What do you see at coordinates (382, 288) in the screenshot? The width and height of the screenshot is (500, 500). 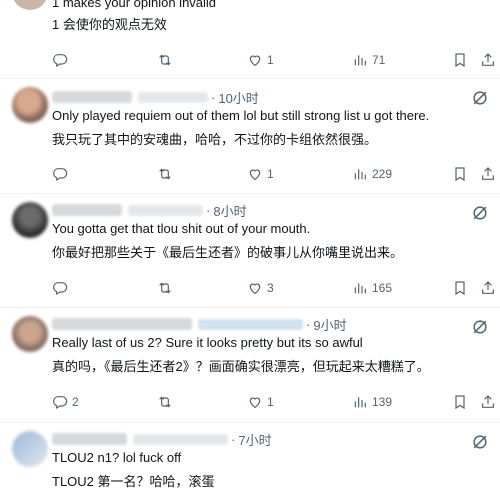 I see `view-count: 165` at bounding box center [382, 288].